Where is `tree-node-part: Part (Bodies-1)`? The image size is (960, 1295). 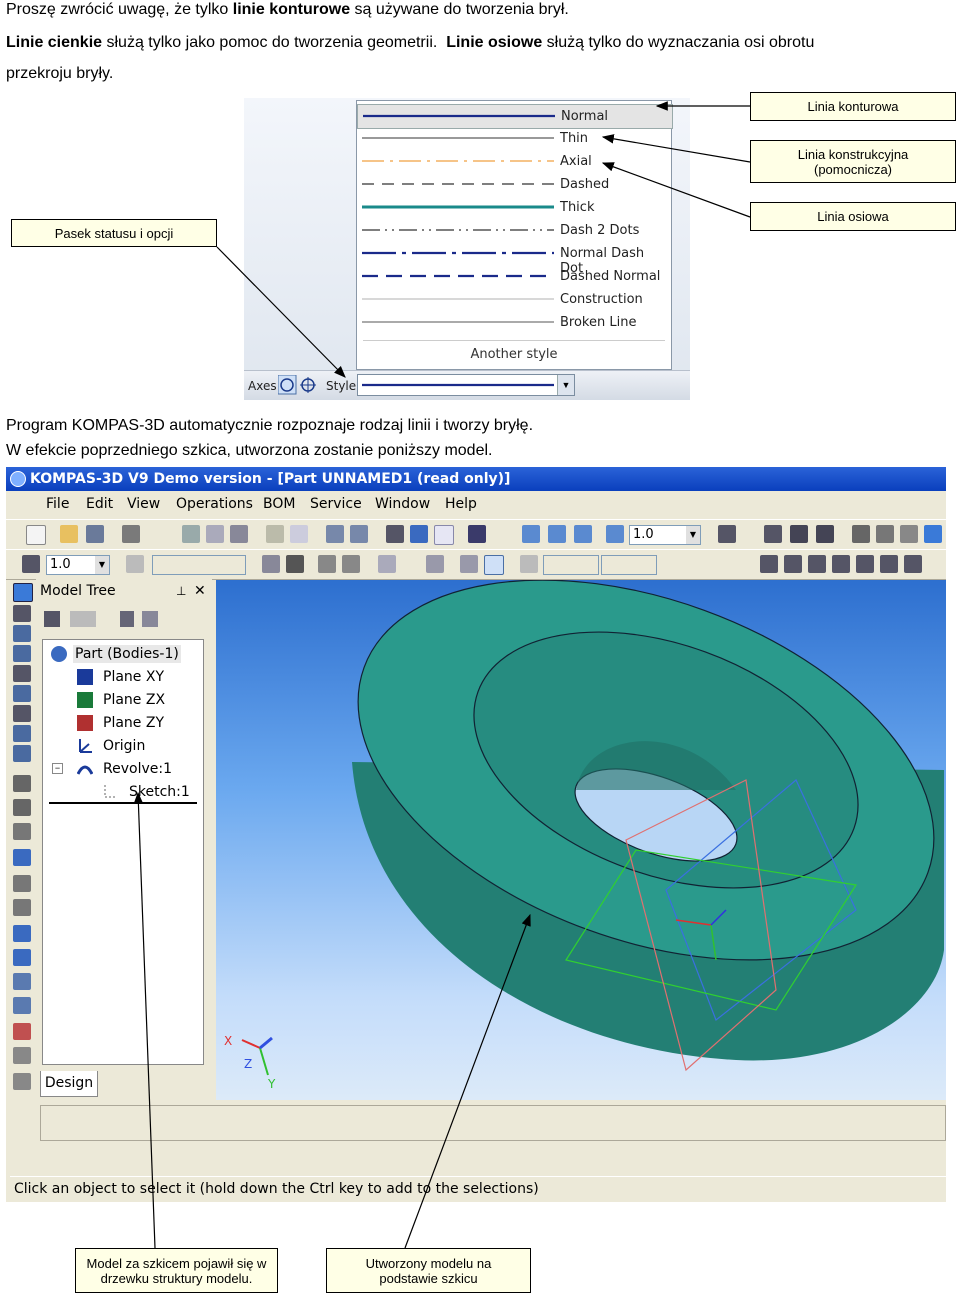
tree-node-part: Part (Bodies-1) is located at coordinates (127, 654).